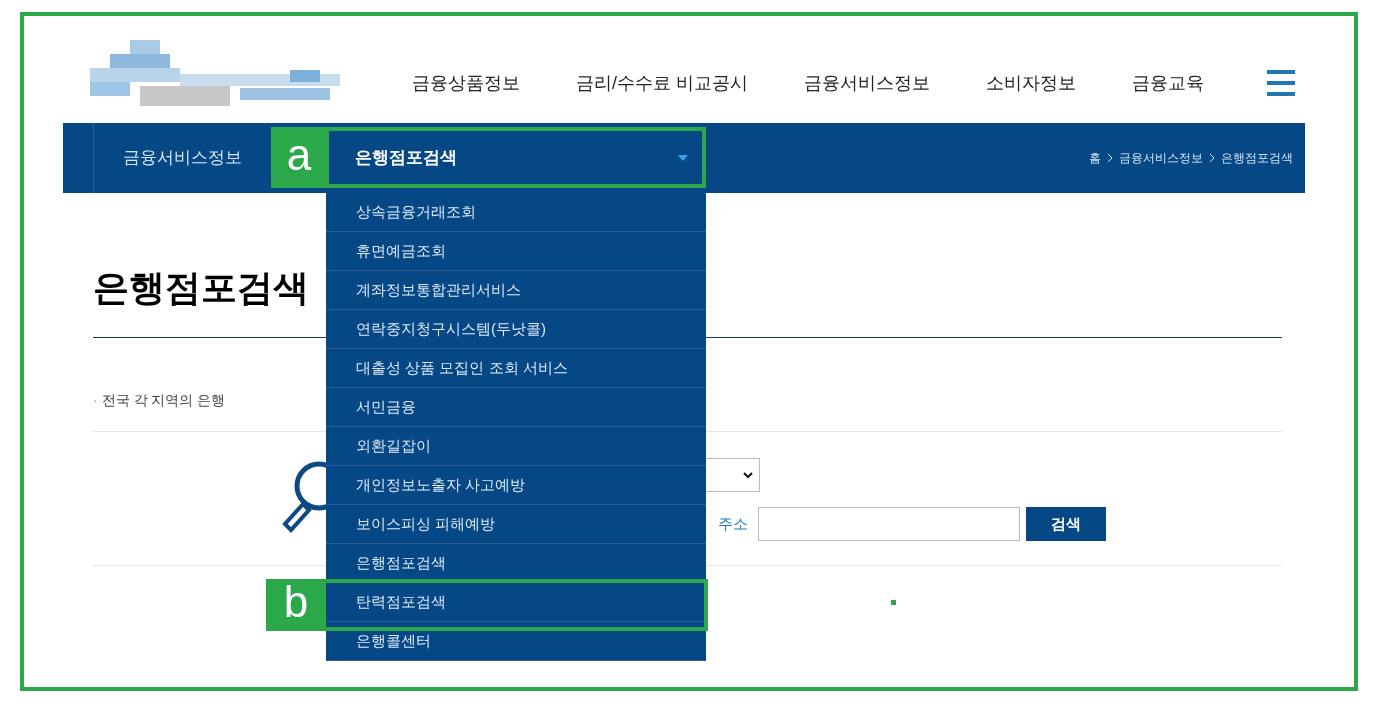 The image size is (1375, 716). What do you see at coordinates (466, 83) in the screenshot?
I see `nav-link: 금융상품정보` at bounding box center [466, 83].